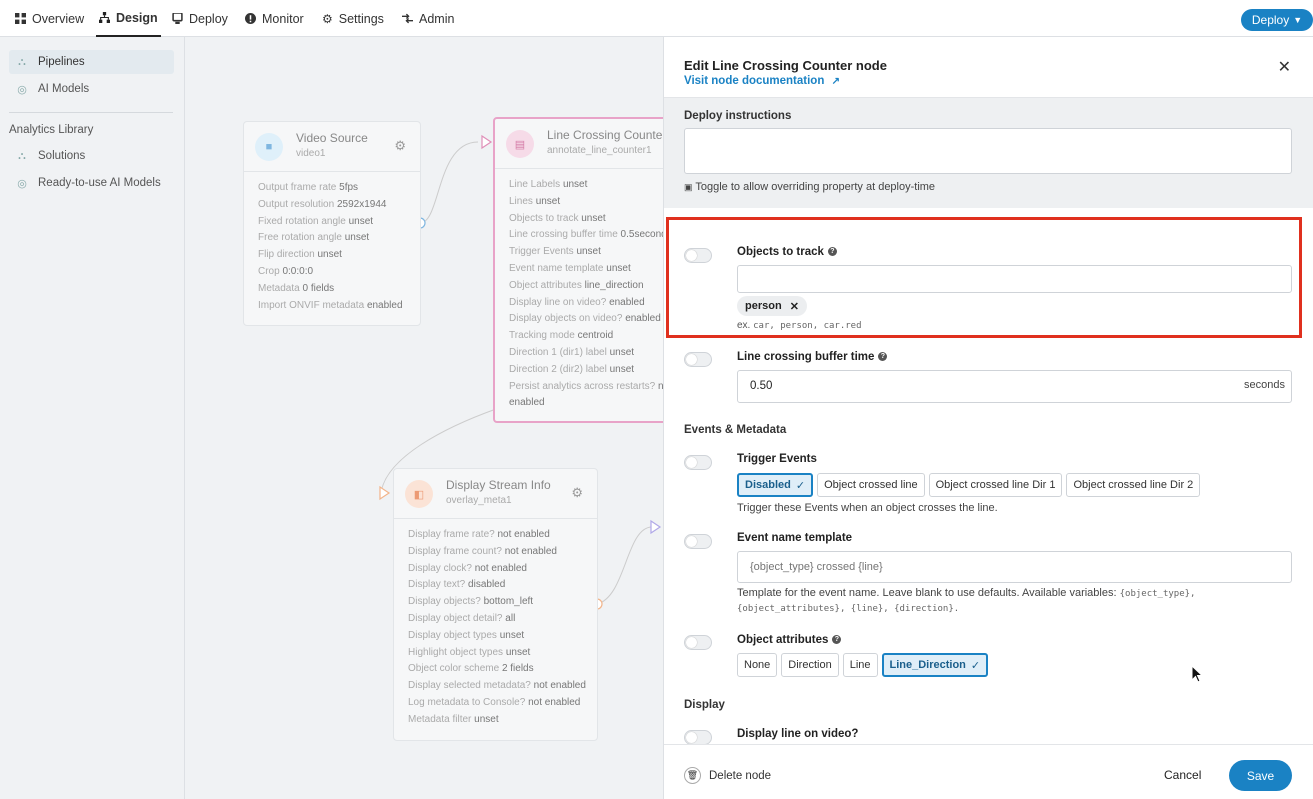 The width and height of the screenshot is (1313, 799). I want to click on clipboard-icon: ▤, so click(520, 144).